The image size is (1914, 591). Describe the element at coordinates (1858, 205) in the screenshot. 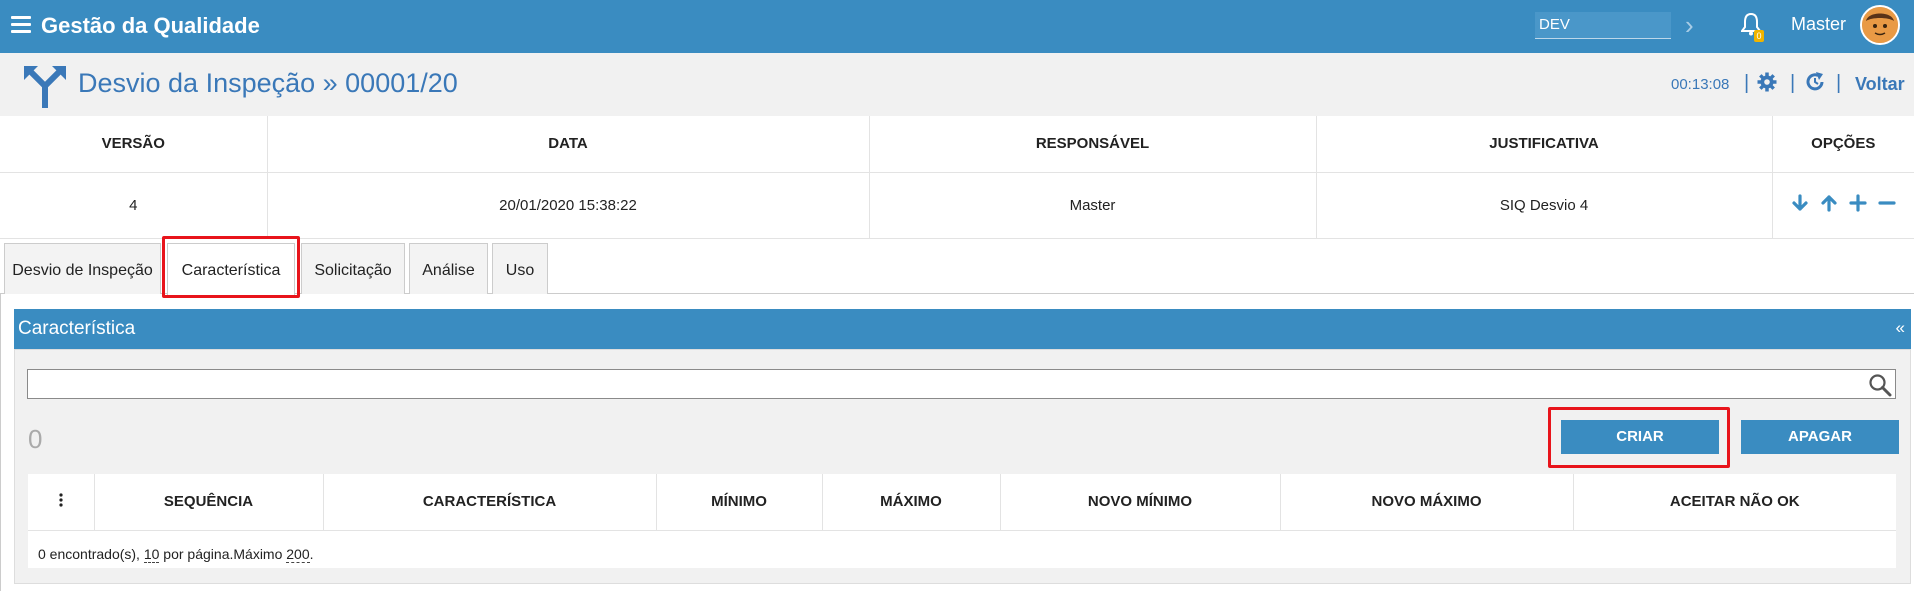

I see `plus-icon` at that location.